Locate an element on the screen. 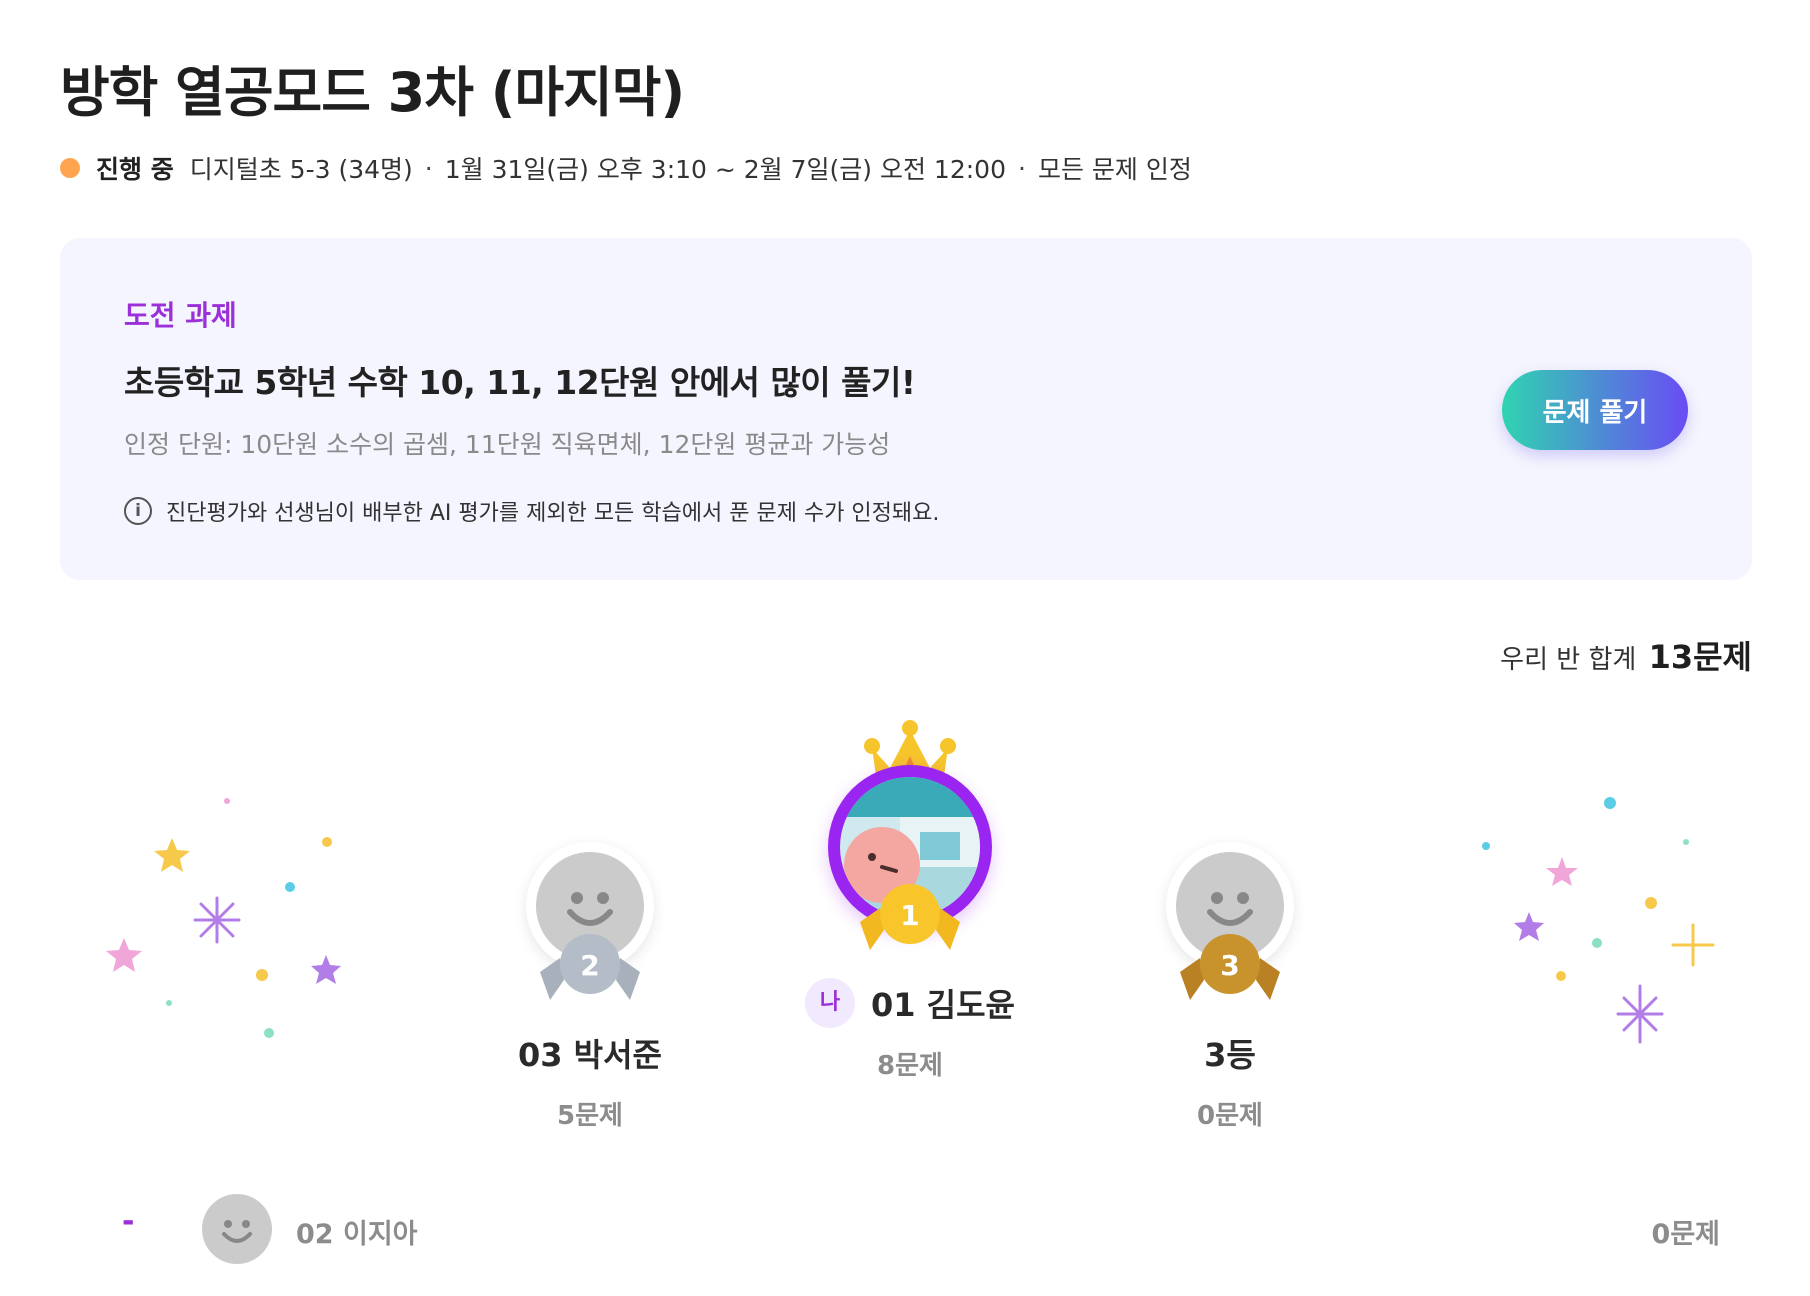 This screenshot has height=1296, width=1810. class-total-label: 우리 반 합계 is located at coordinates (1568, 660).